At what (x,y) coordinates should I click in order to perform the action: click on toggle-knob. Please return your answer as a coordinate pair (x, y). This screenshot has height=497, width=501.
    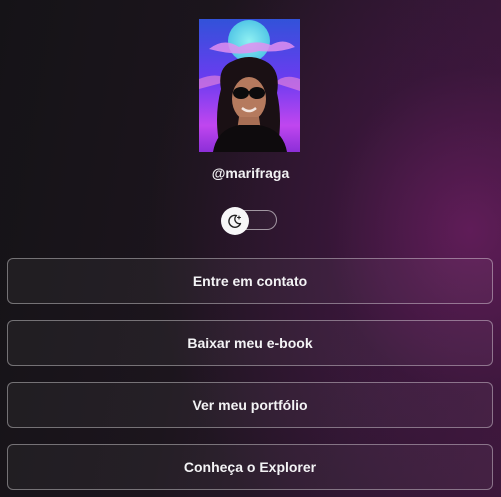
    Looking at the image, I should click on (235, 221).